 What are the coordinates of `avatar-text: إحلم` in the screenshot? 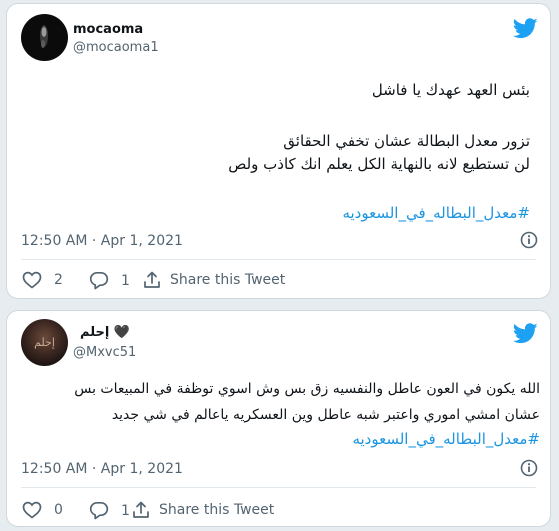 It's located at (44, 342).